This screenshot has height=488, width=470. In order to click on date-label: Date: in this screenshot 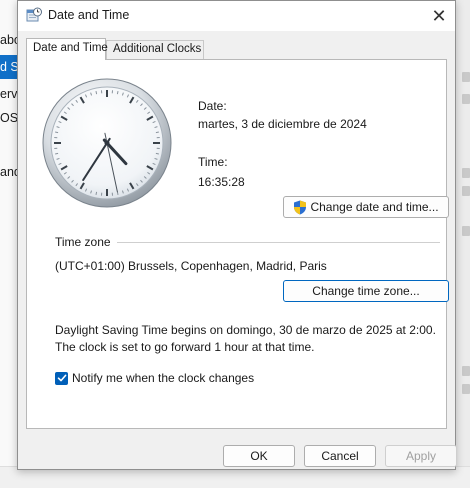, I will do `click(212, 106)`.